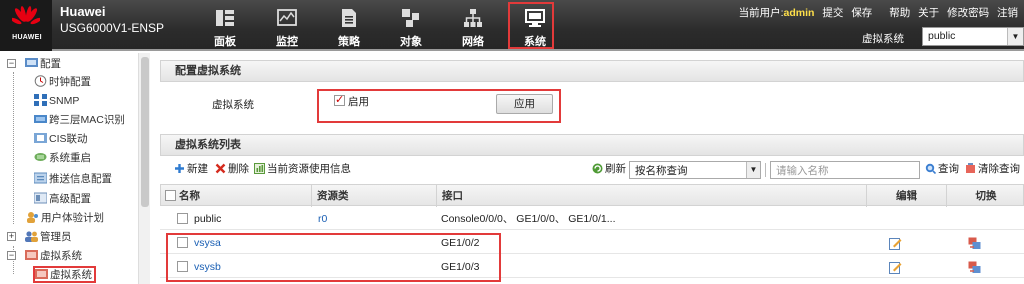 This screenshot has height=284, width=1024. What do you see at coordinates (225, 25) in the screenshot?
I see `nav-dashboard: 面板` at bounding box center [225, 25].